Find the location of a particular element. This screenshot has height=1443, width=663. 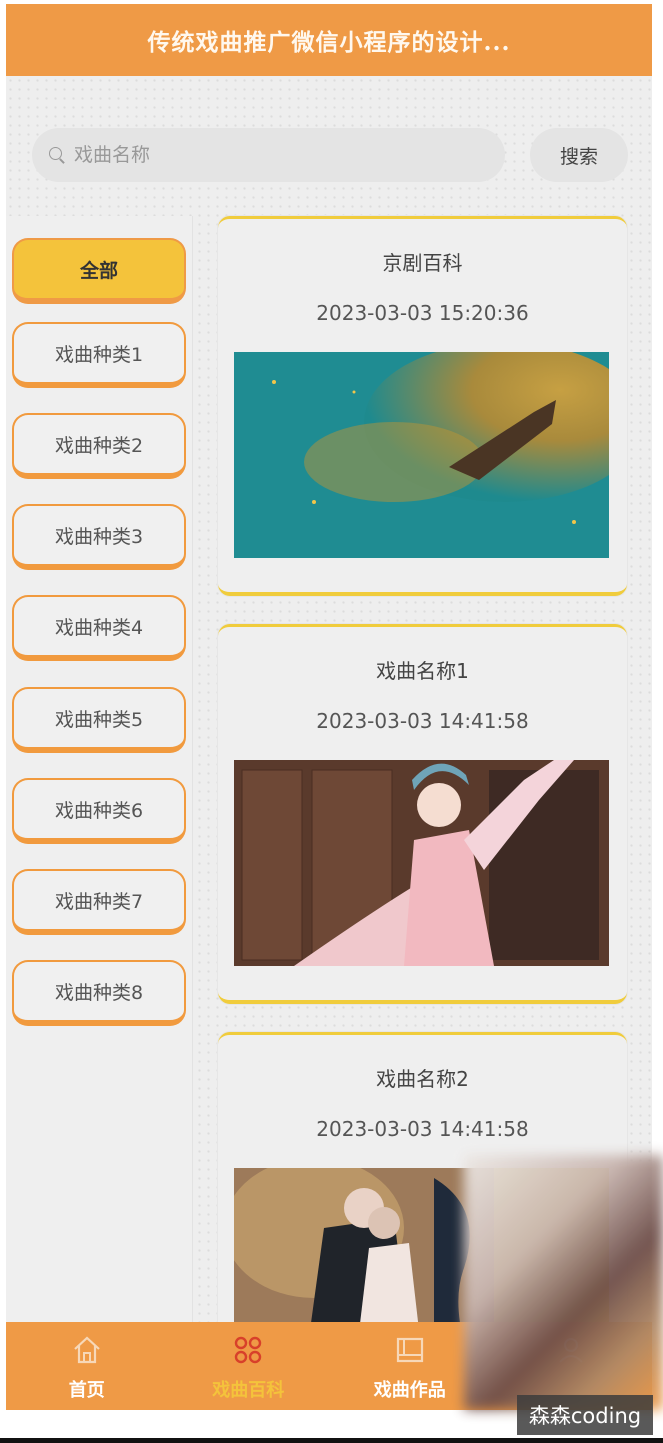

category-item: 戏曲种类5 is located at coordinates (99, 720).